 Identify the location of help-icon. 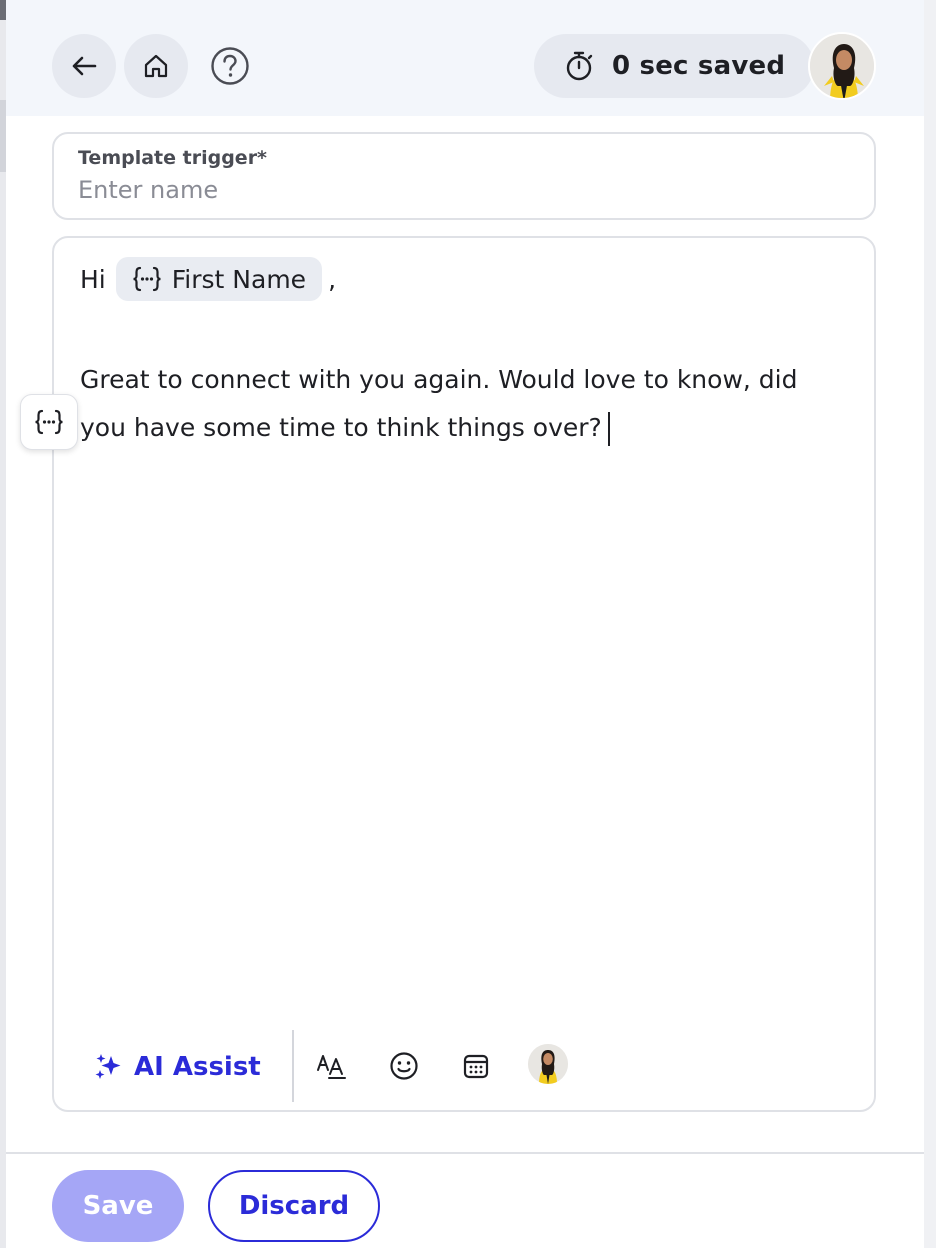
(230, 66).